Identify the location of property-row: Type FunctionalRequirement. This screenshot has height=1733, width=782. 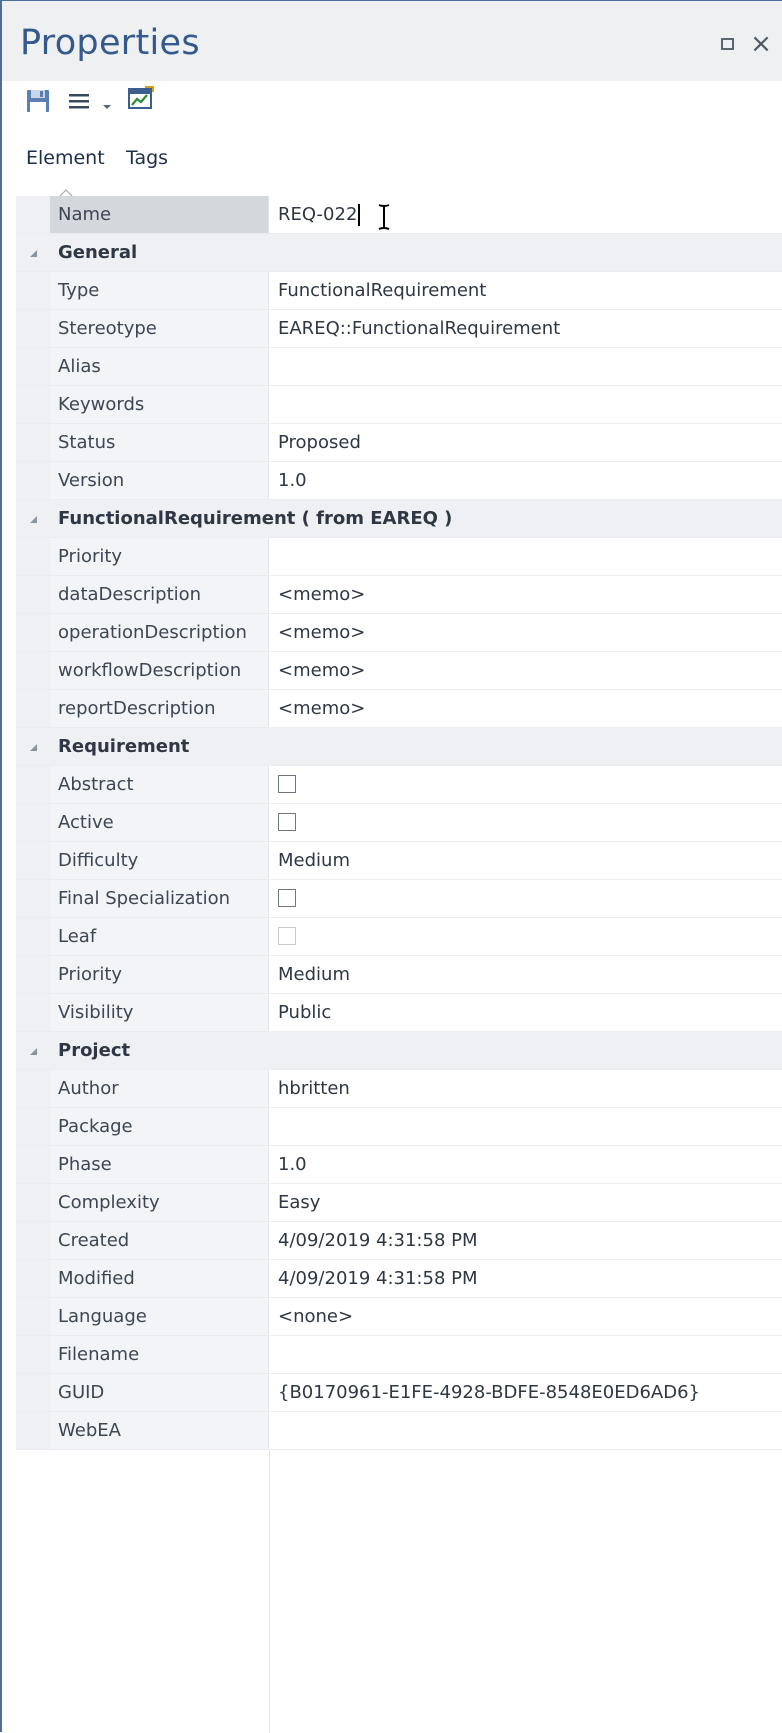
(399, 291).